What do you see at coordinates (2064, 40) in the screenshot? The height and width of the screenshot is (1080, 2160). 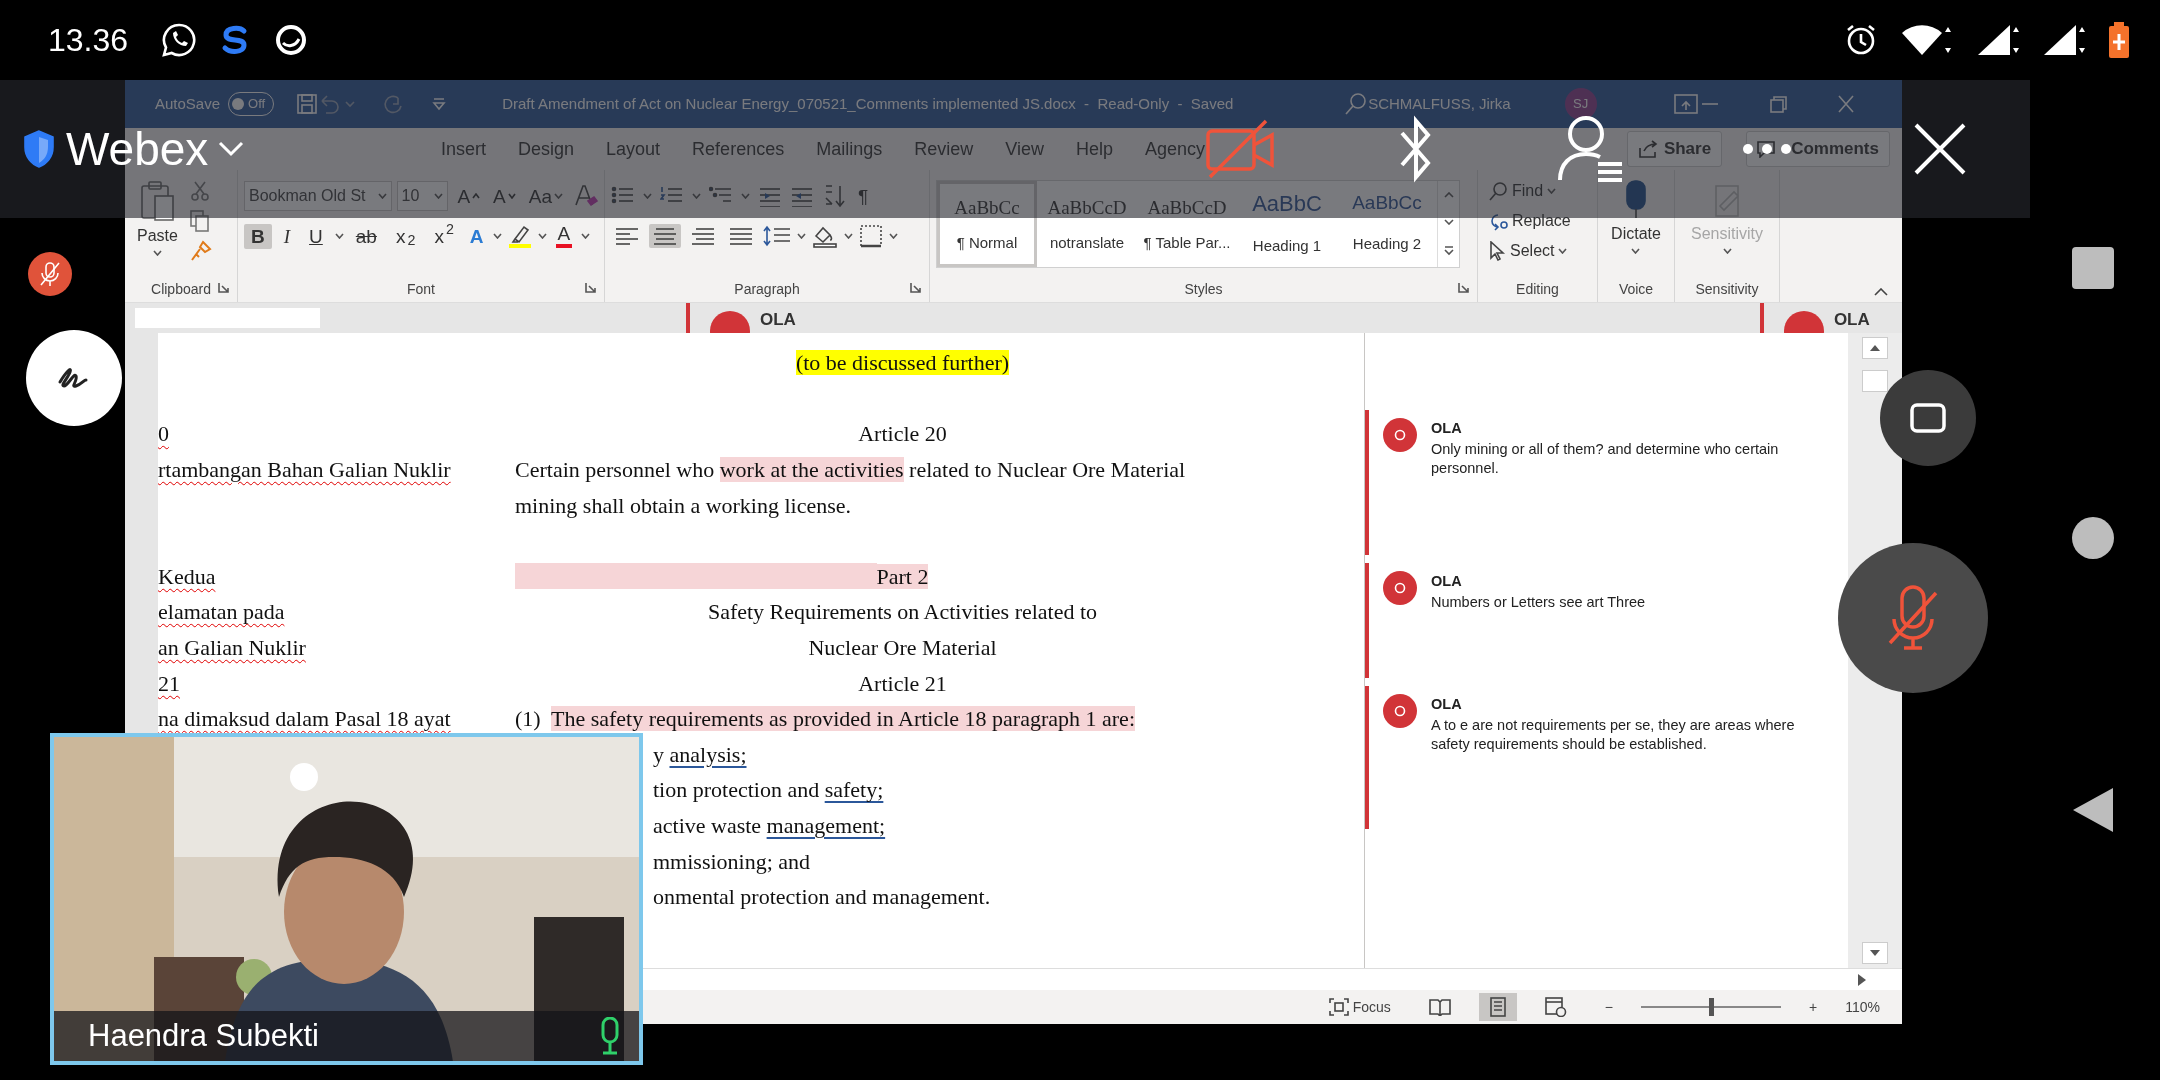 I see `signal-icon` at bounding box center [2064, 40].